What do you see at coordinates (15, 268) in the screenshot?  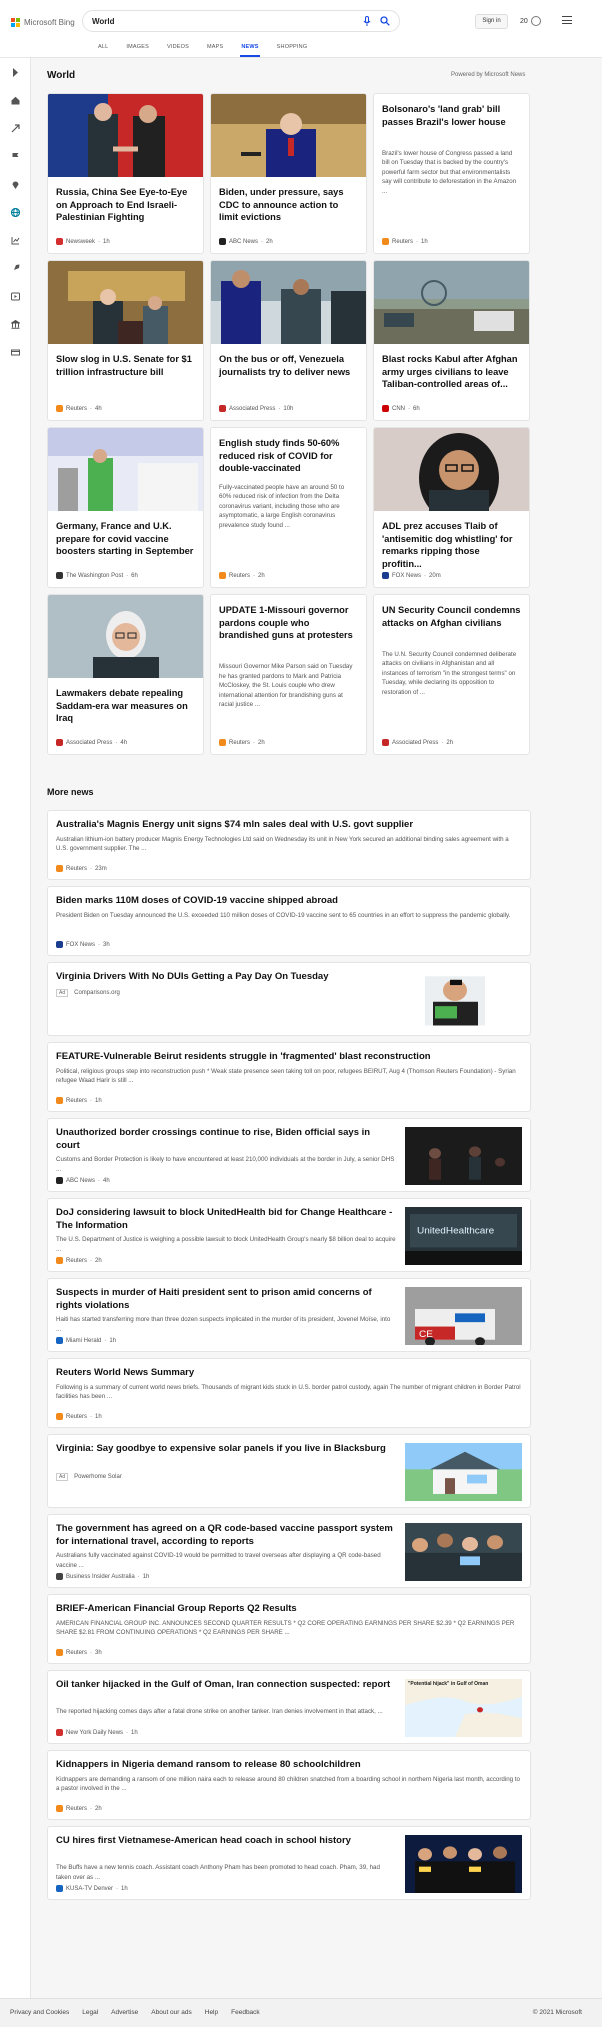 I see `rocket-icon` at bounding box center [15, 268].